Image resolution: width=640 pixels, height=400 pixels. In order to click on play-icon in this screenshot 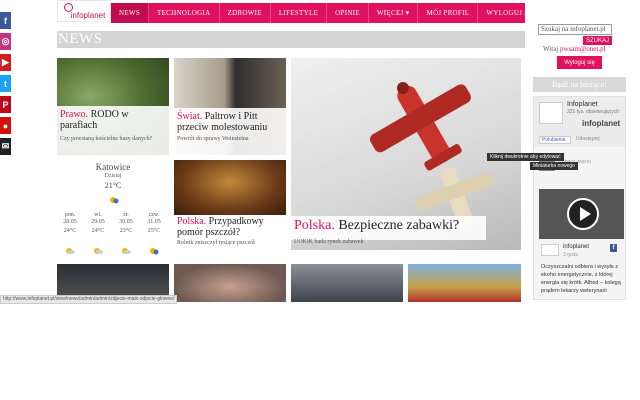, I will do `click(583, 214)`.